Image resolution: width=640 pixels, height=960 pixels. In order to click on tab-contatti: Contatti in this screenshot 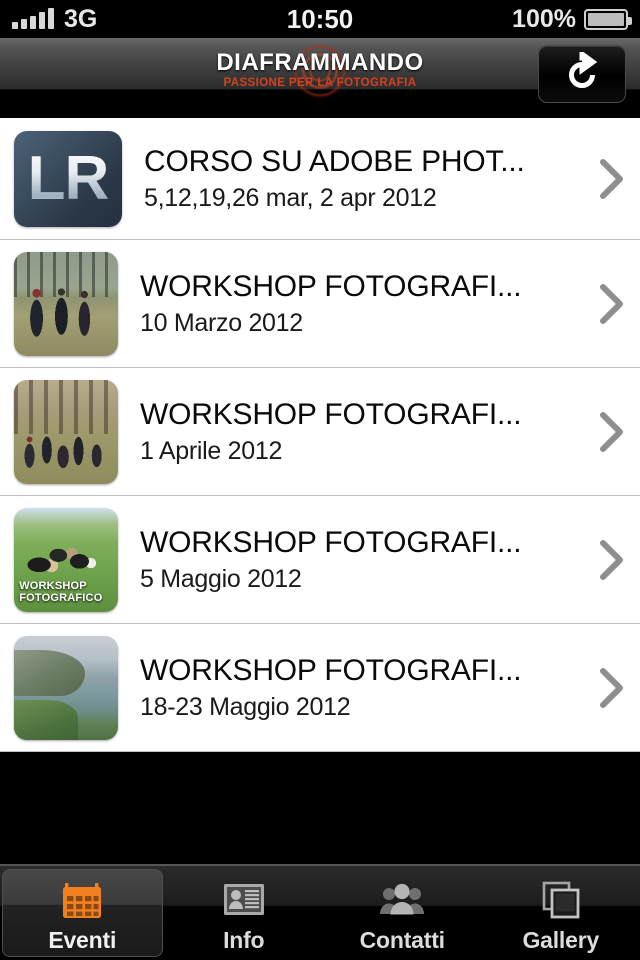, I will do `click(402, 913)`.